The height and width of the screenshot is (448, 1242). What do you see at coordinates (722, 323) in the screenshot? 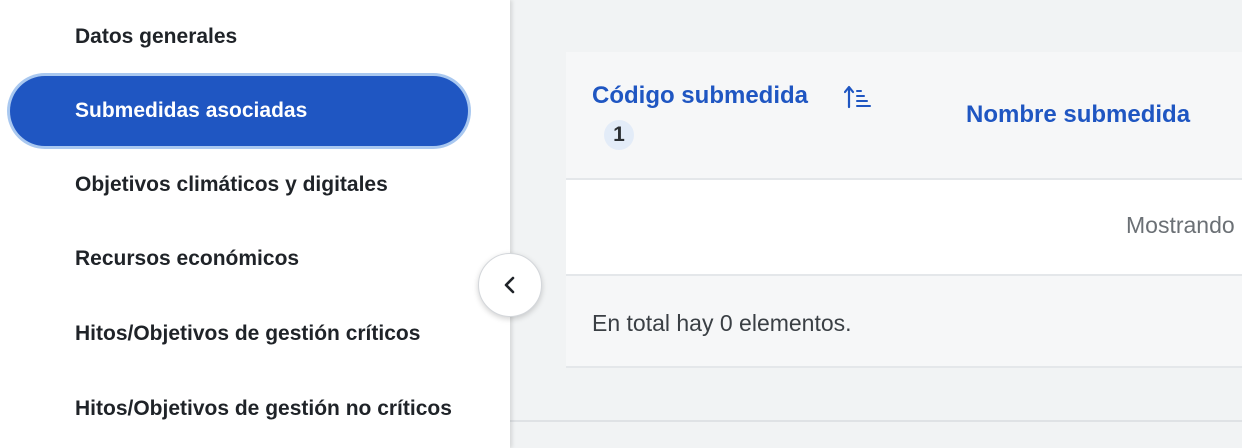
I see `total-elements-text: En total hay 0 elementos.` at bounding box center [722, 323].